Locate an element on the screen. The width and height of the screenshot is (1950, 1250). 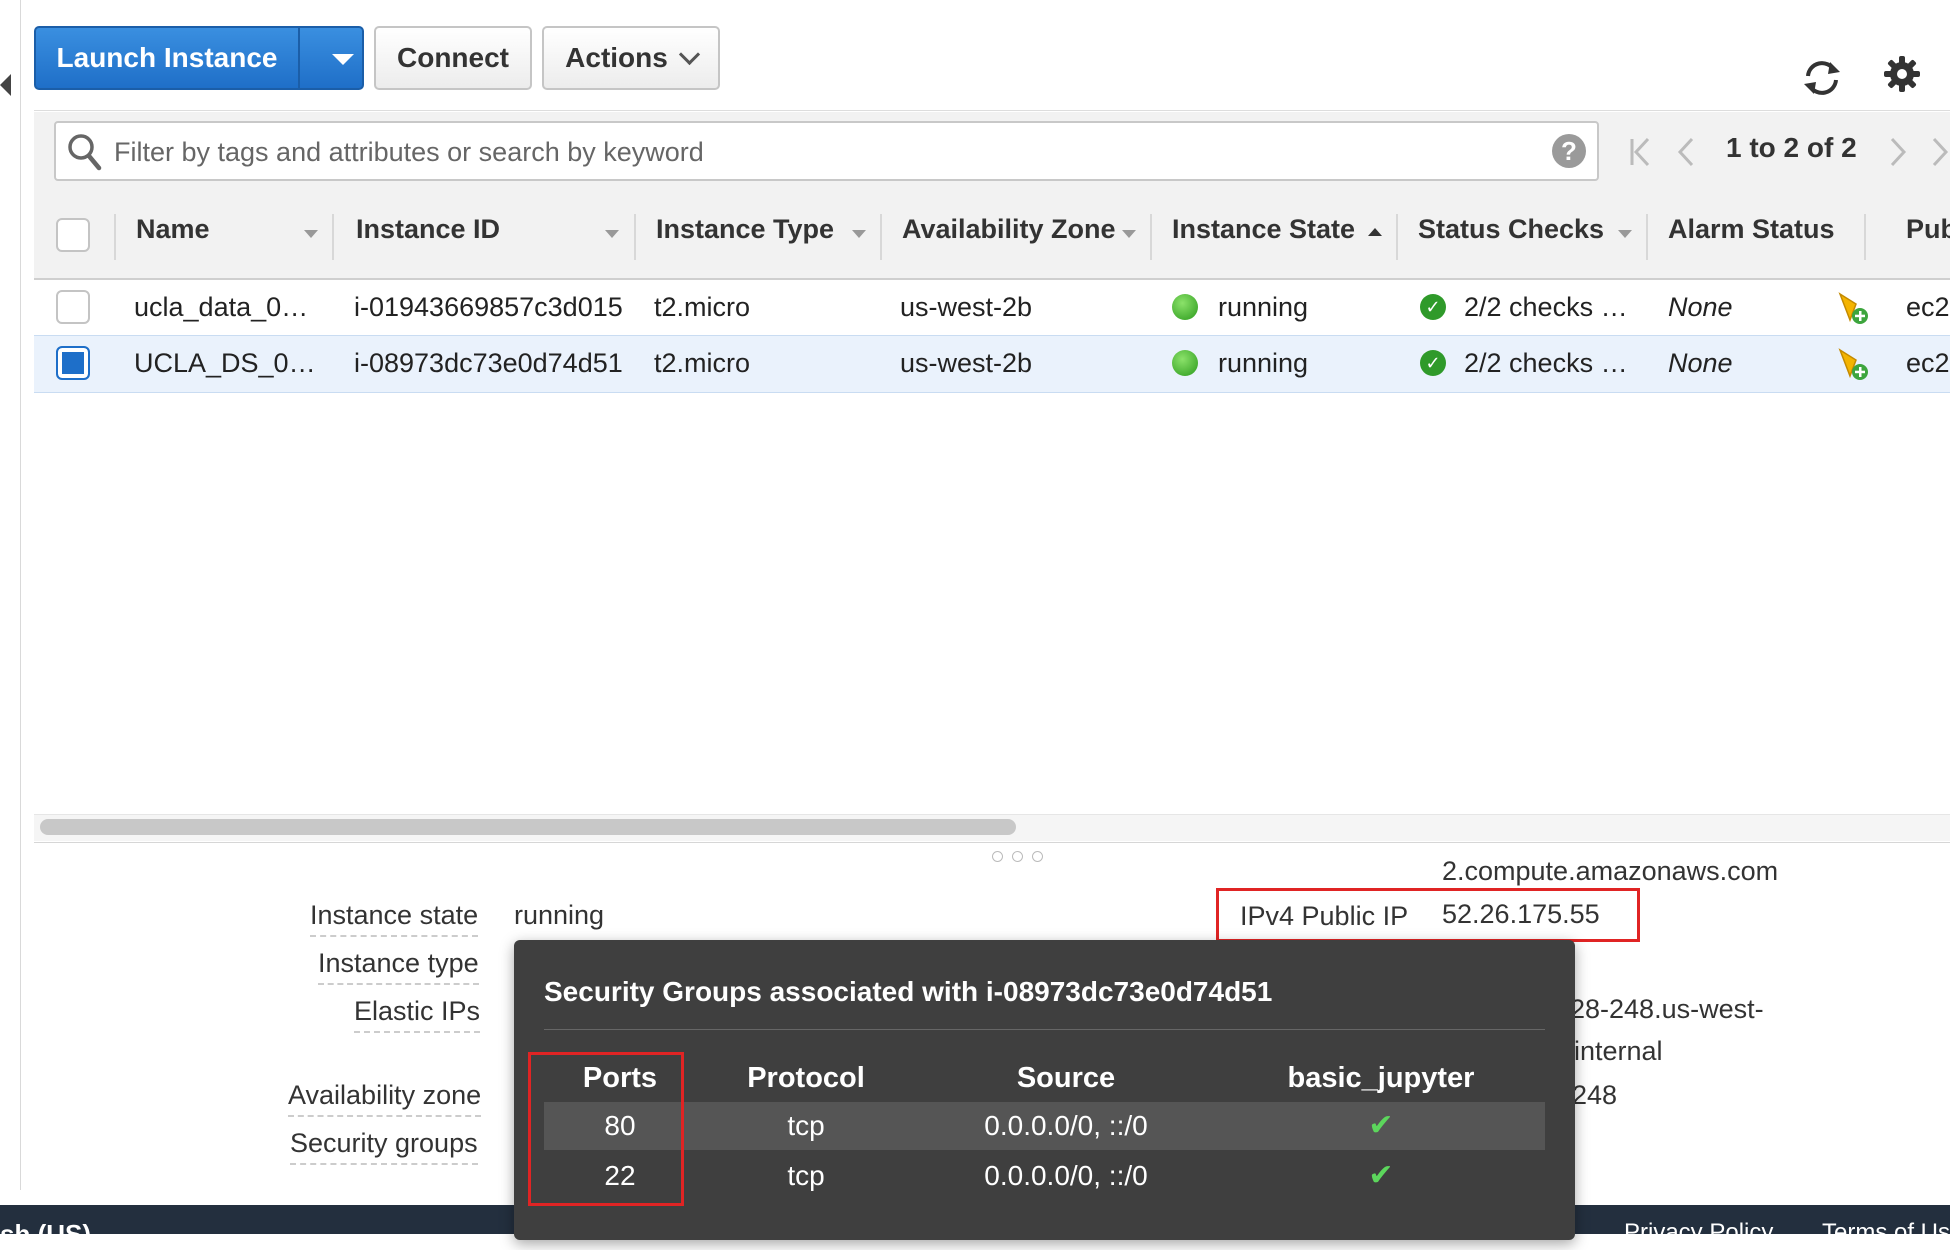
left-nav-strip is located at coordinates (10, 595).